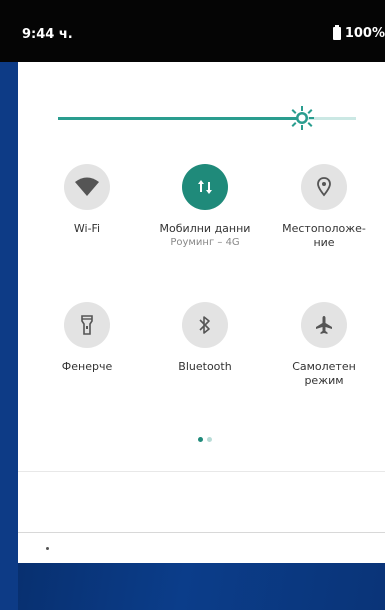 Image resolution: width=385 pixels, height=610 pixels. What do you see at coordinates (324, 235) in the screenshot?
I see `tile-location-label: Местоположе- ние` at bounding box center [324, 235].